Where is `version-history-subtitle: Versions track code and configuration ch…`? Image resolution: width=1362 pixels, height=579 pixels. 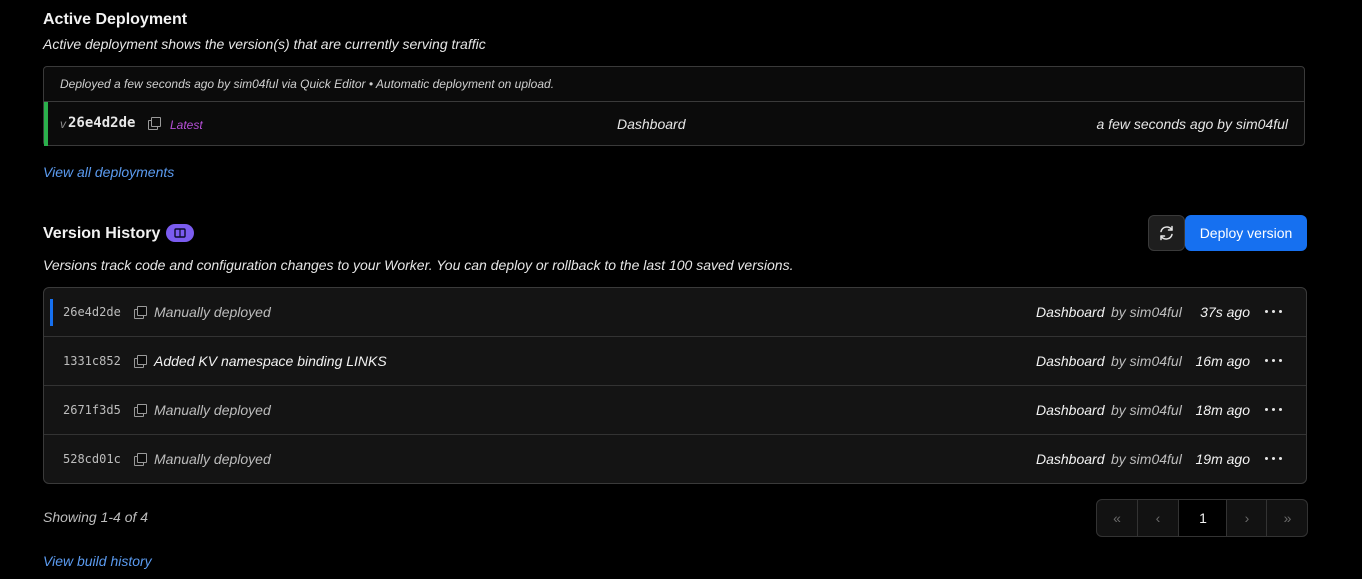 version-history-subtitle: Versions track code and configuration ch… is located at coordinates (418, 265).